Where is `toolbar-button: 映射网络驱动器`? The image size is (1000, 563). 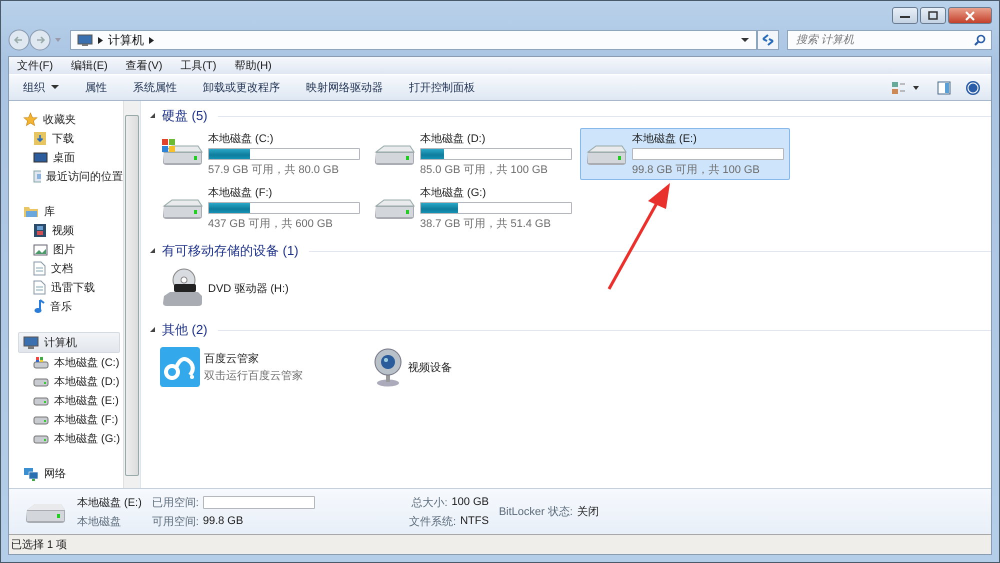
toolbar-button: 映射网络驱动器 is located at coordinates (344, 87).